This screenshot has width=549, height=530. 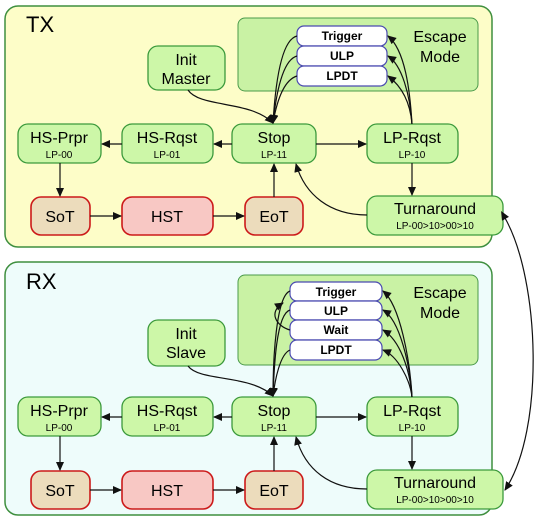 What do you see at coordinates (167, 155) in the screenshot?
I see `tx-hs-rqst-sub: LP-01` at bounding box center [167, 155].